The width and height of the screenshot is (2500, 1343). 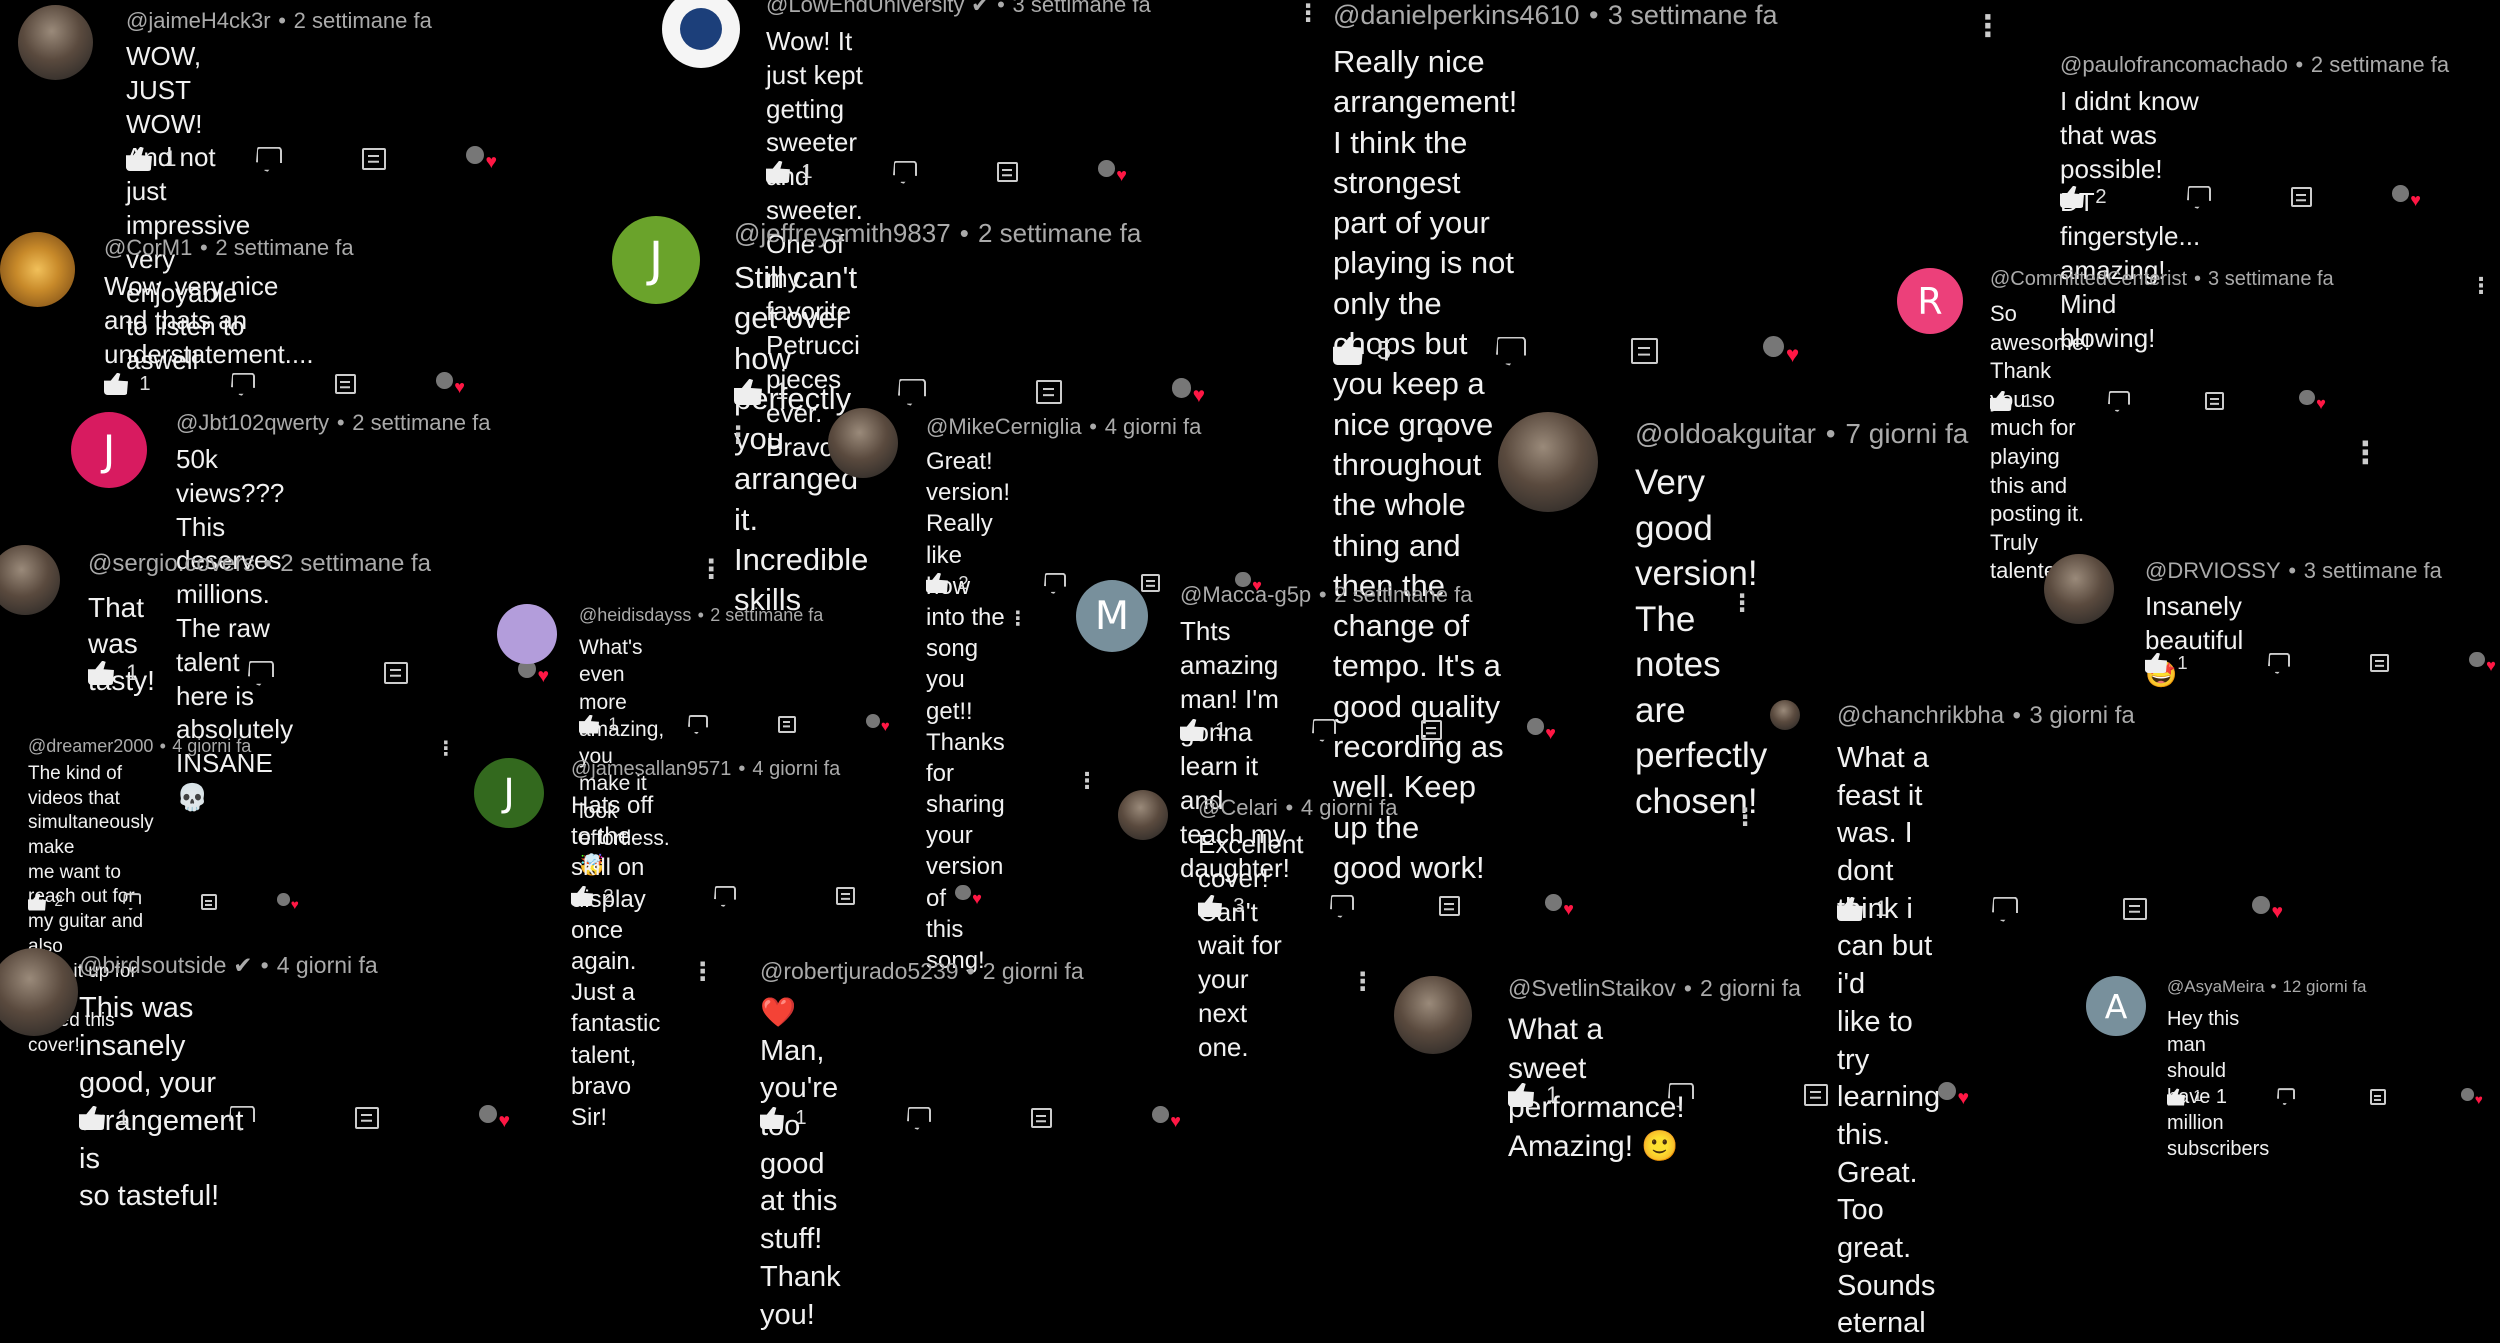 I want to click on comment-author-handle: @MikeCerniglia, so click(x=1004, y=426).